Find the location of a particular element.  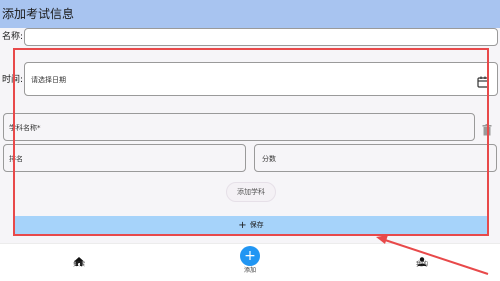

trash-icon is located at coordinates (487, 128).